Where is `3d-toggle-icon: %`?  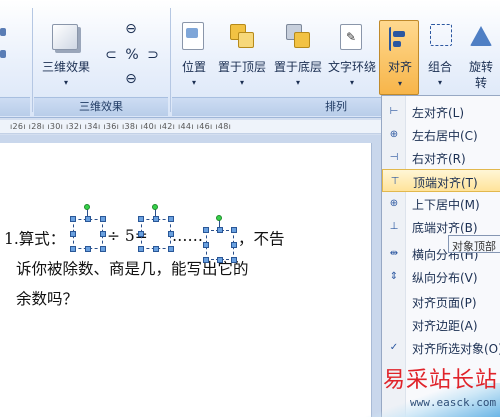 3d-toggle-icon: % is located at coordinates (132, 55).